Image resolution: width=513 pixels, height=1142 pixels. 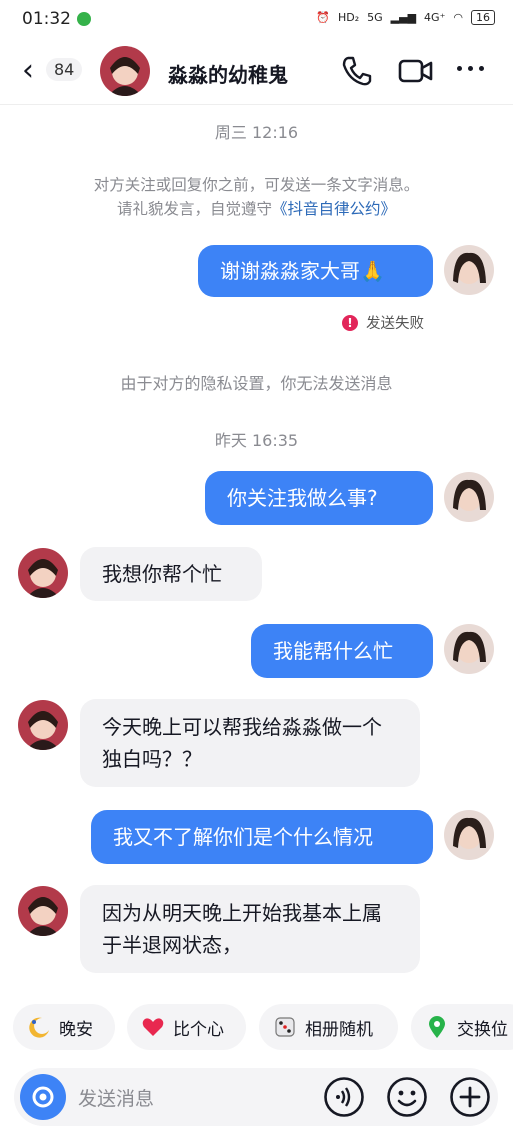 I want to click on net1-label: 5G, so click(x=375, y=17).